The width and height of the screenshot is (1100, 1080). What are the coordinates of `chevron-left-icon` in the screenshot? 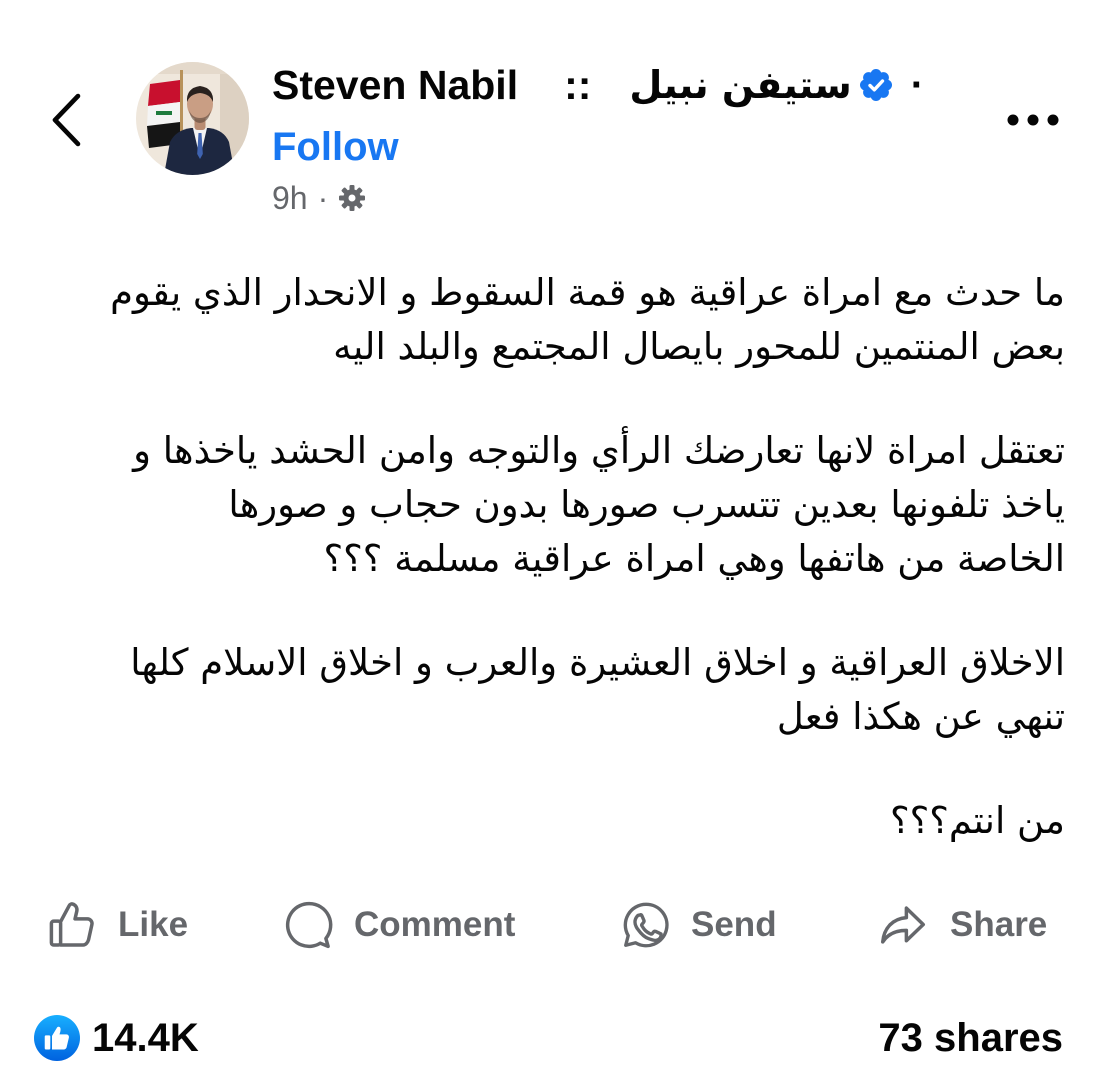 It's located at (66, 120).